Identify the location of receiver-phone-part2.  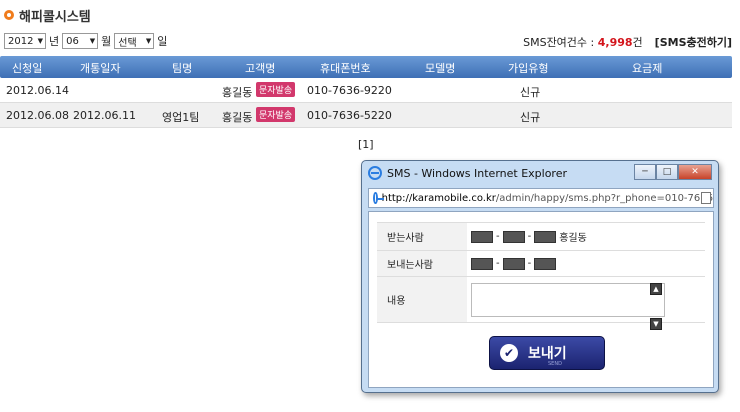
(513, 236).